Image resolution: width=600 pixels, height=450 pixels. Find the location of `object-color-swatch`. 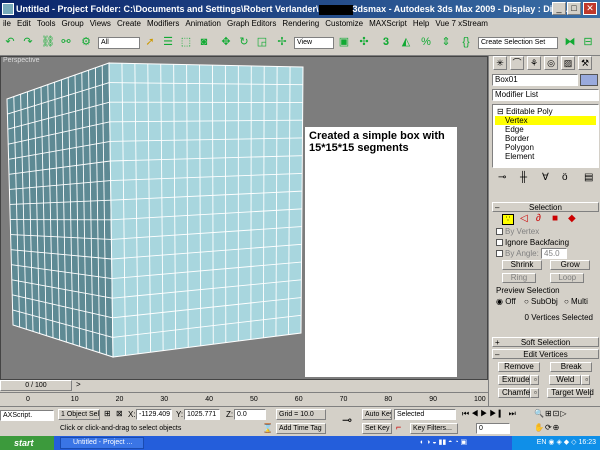

object-color-swatch is located at coordinates (589, 80).